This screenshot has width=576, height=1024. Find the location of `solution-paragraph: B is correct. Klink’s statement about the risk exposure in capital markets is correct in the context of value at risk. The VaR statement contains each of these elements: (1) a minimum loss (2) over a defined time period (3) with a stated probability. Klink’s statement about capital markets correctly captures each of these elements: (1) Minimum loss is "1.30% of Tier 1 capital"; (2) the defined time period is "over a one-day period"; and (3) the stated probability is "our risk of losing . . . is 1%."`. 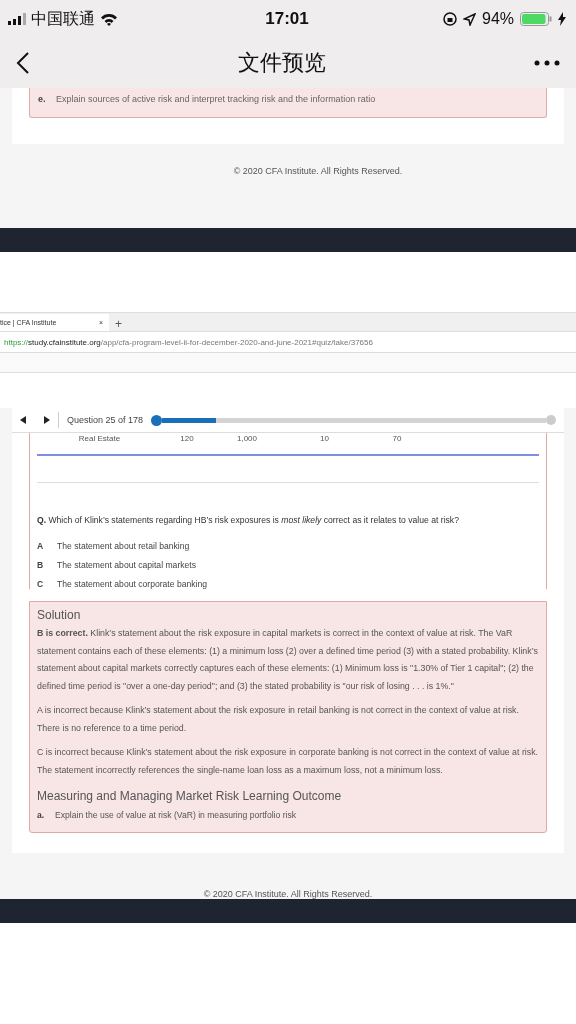

solution-paragraph: B is correct. Klink’s statement about the risk exposure in capital markets is correct in the context of value at risk. The VaR statement contains each of these elements: (1) a minimum loss (2) over a defined time period (3) with a stated probability. Klink’s statement about capital markets correctly captures each of these elements: (1) Minimum loss is "1.30% of Tier 1 capital"; (2) the defined time period is "over a one-day period"; and (3) the stated probability is "our risk of losing . . . is 1%." is located at coordinates (288, 660).